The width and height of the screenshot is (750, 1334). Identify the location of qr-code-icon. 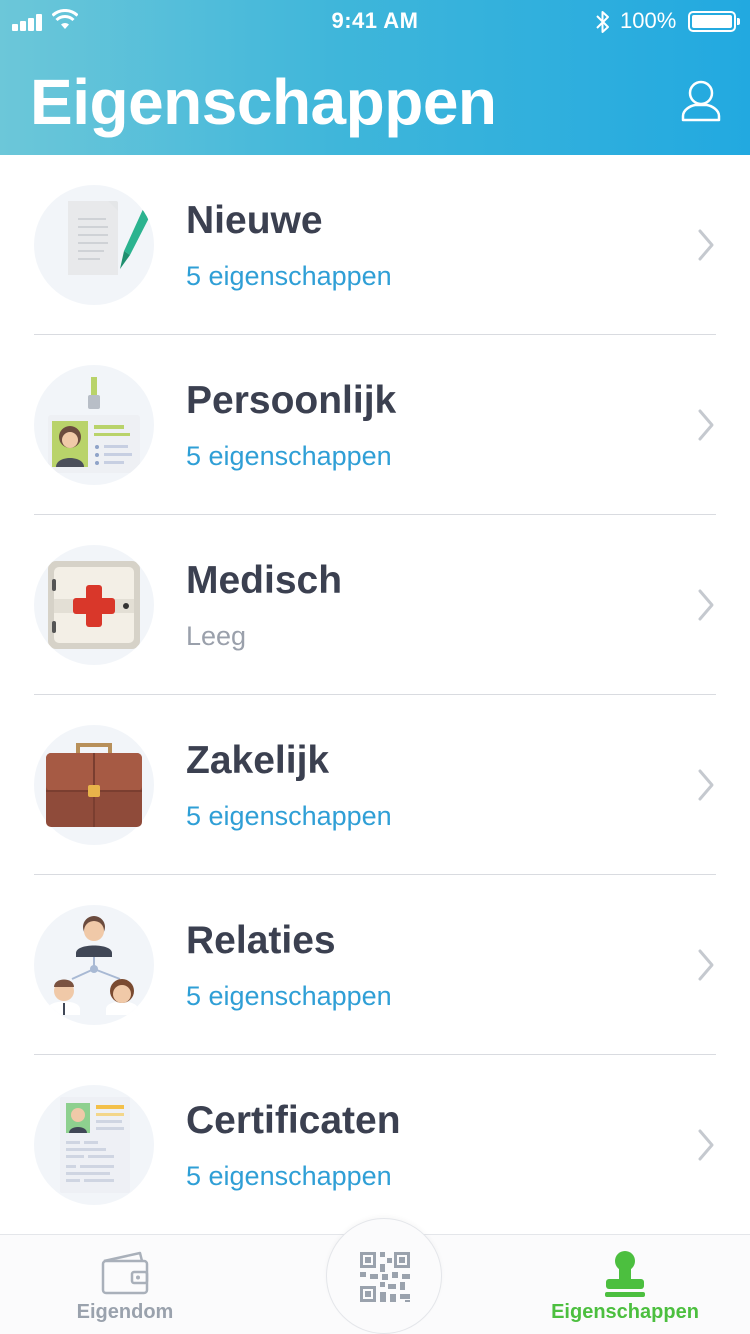
(385, 1277).